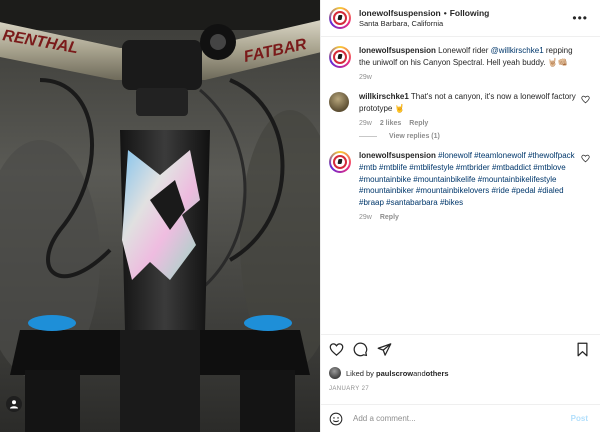 The image size is (600, 432). I want to click on user-icon, so click(14, 404).